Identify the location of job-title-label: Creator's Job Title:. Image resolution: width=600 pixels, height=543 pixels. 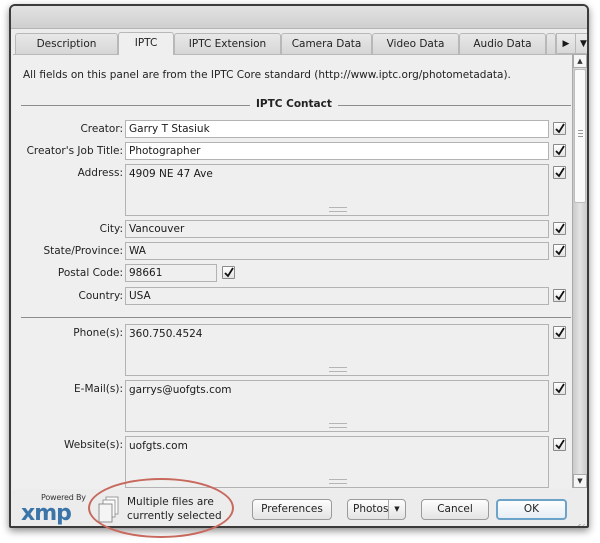
(74, 151).